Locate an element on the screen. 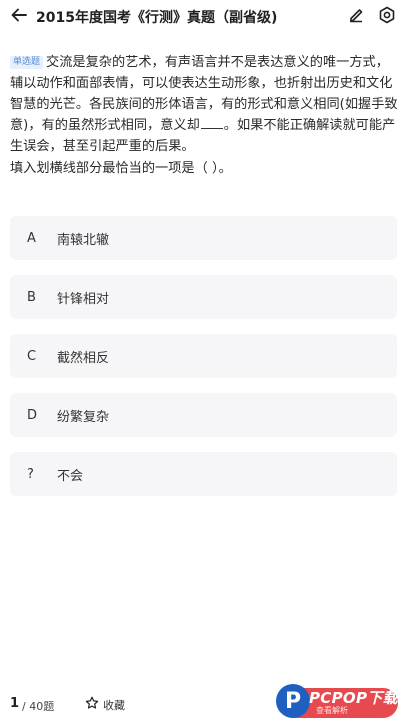  page-title: 2015年度国考《行测》真题（副省级) is located at coordinates (157, 18).